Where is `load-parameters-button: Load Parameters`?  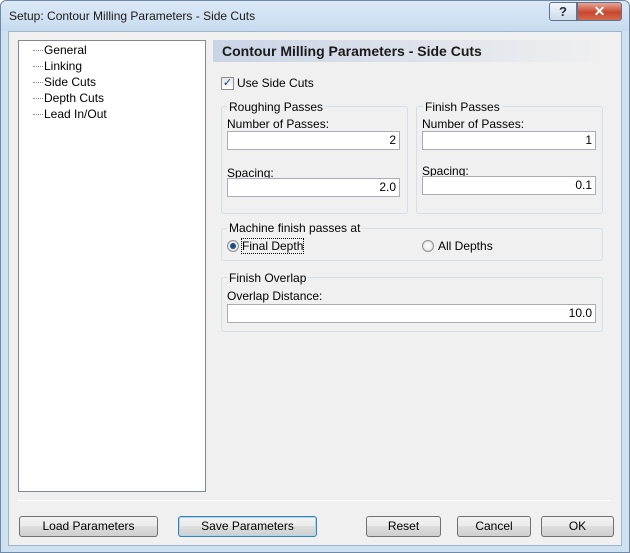
load-parameters-button: Load Parameters is located at coordinates (88, 526).